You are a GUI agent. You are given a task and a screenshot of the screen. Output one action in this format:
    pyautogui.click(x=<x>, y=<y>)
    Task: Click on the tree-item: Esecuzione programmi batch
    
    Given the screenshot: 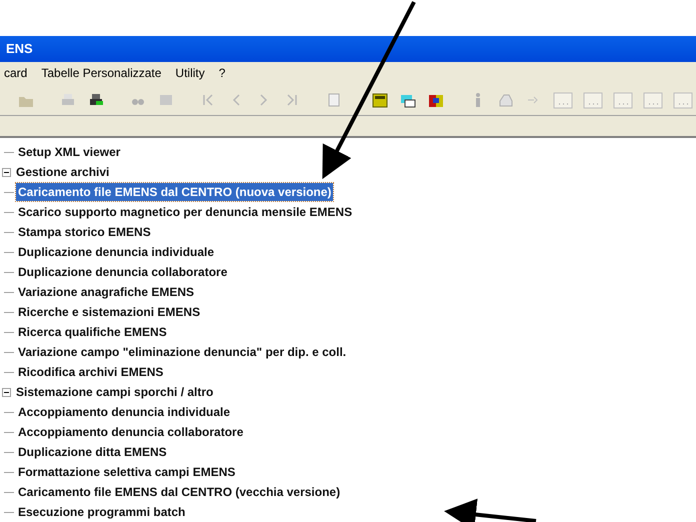 What is the action you would take?
    pyautogui.click(x=102, y=512)
    